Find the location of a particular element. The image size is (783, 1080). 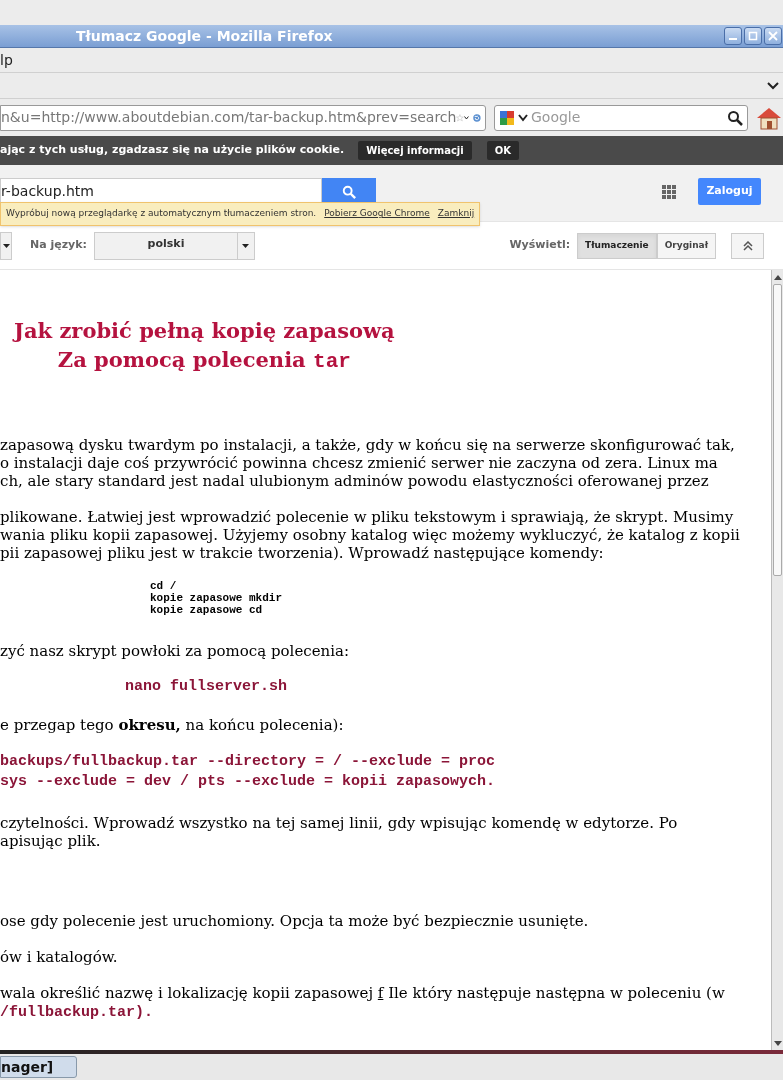

paragraph: ose gdy polecenie jest uruchomiony. Opcja ta może być bezpiecznie usunięte. is located at coordinates (295, 921).